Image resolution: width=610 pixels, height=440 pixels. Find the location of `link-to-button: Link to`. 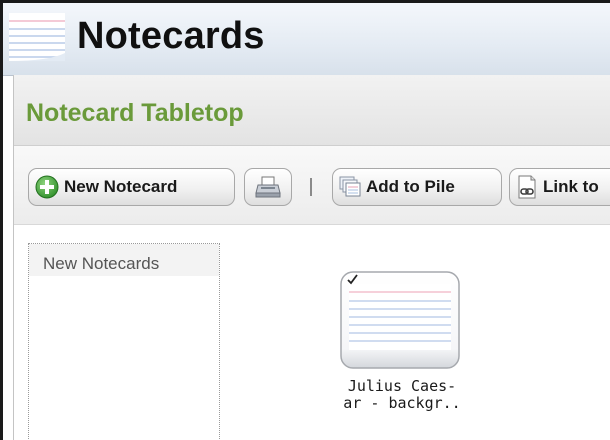

link-to-button: Link to is located at coordinates (559, 187).